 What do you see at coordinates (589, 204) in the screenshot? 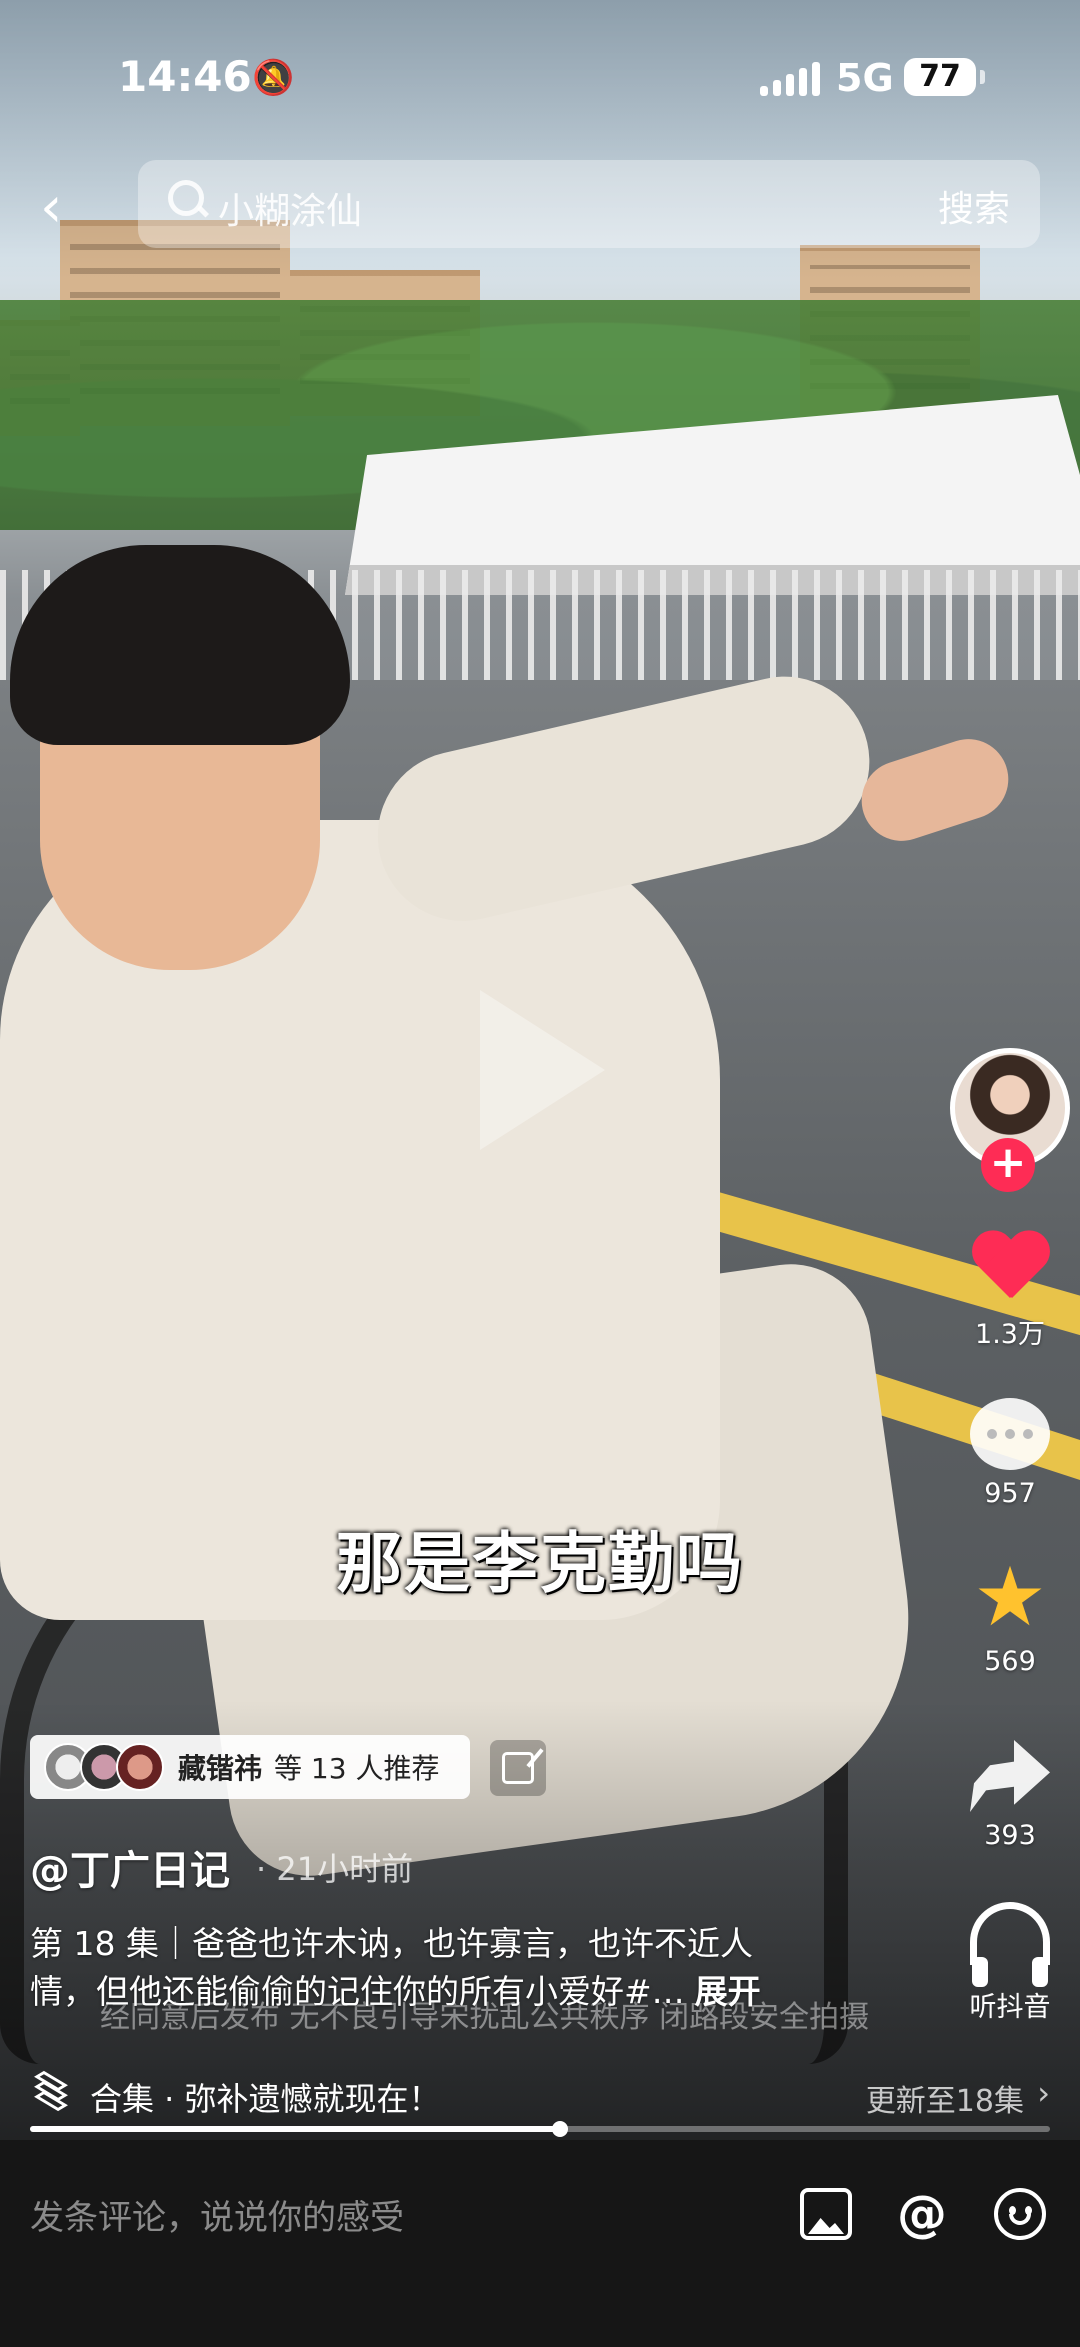
I see `search-bar: 小糊涂仙 搜索` at bounding box center [589, 204].